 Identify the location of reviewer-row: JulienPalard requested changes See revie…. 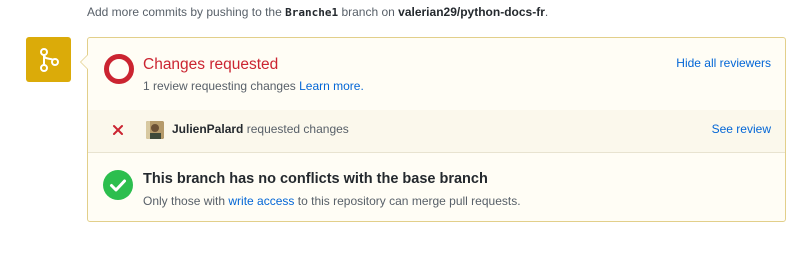
(436, 131).